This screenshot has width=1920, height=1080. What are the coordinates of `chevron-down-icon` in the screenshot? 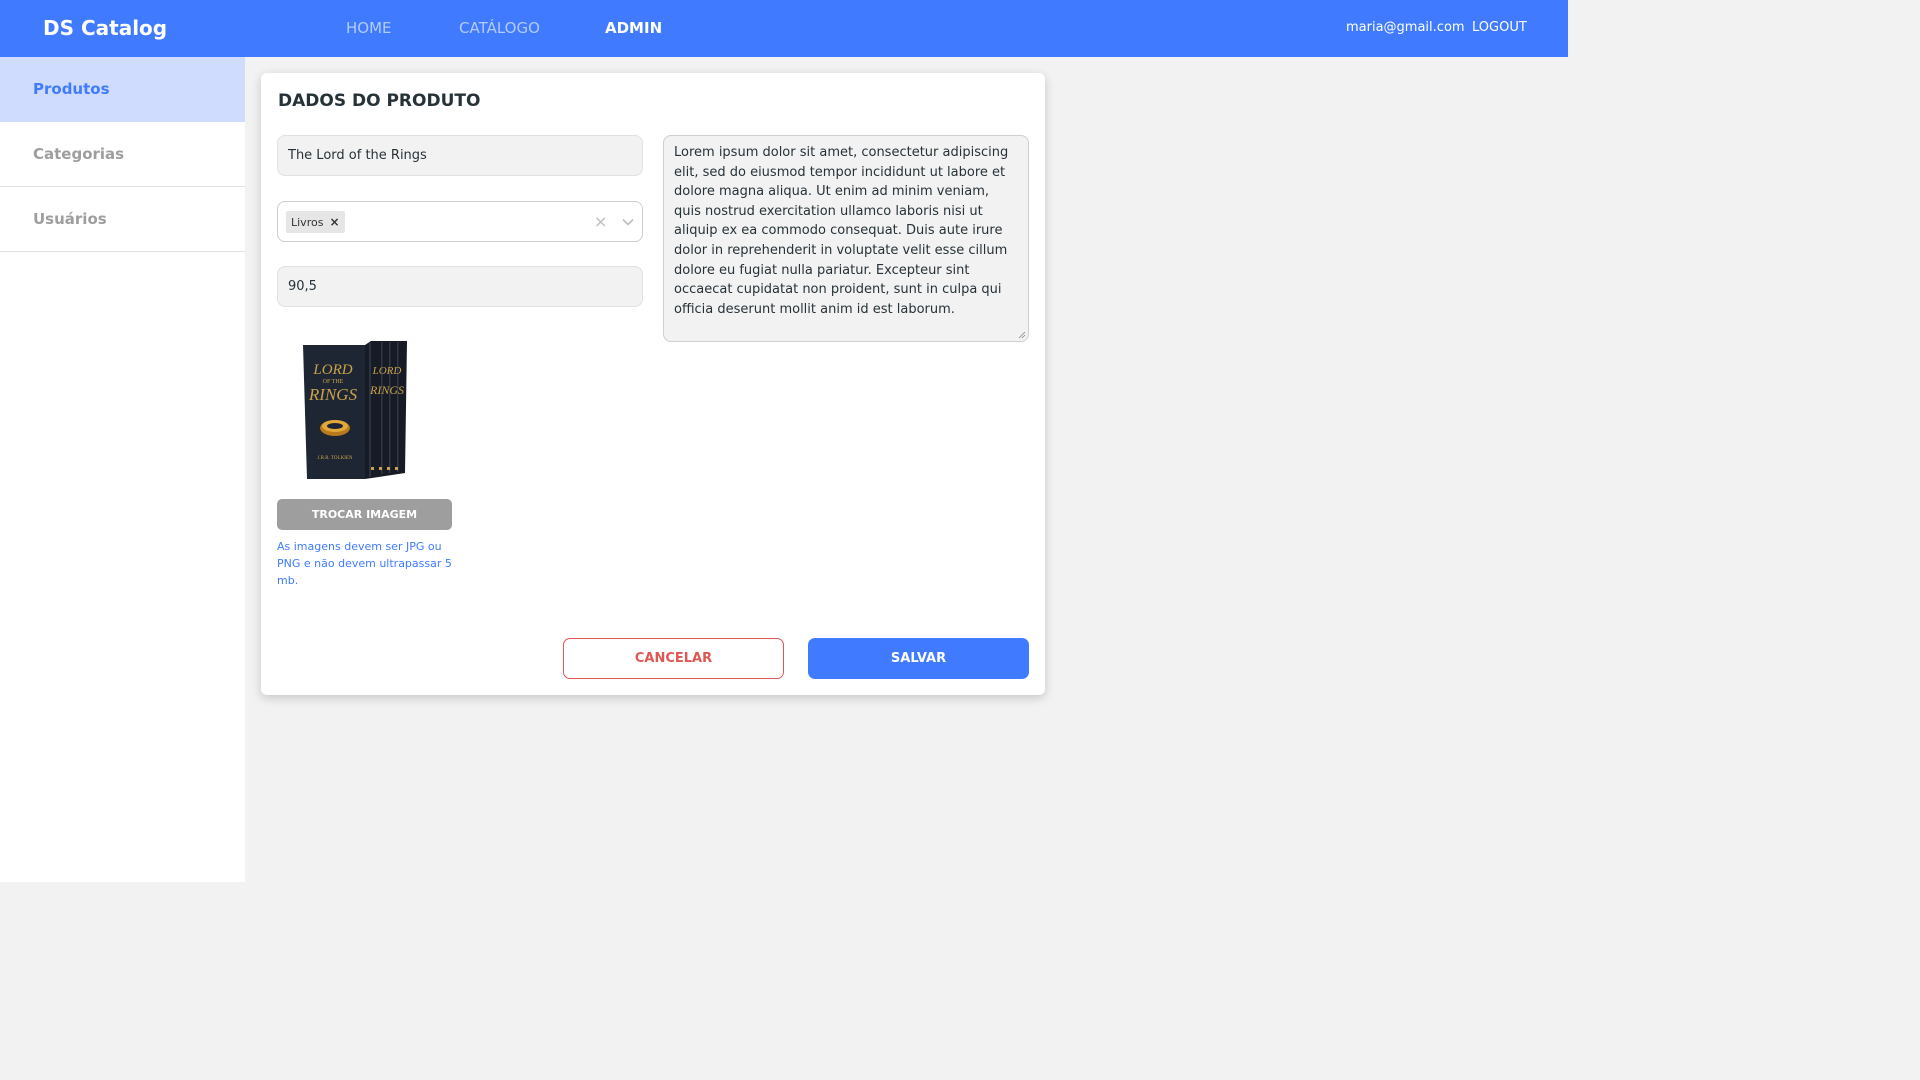 It's located at (628, 222).